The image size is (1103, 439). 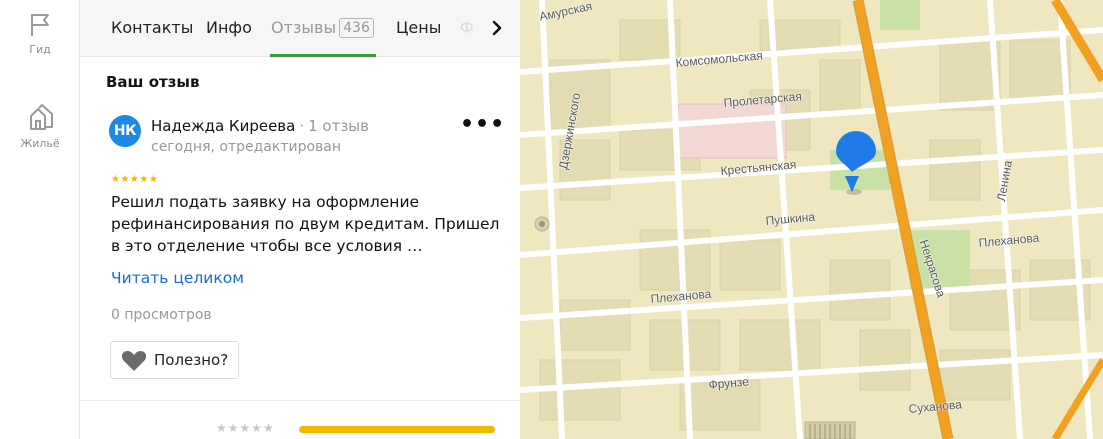 I want to click on tab-info: Инфо, so click(x=229, y=27).